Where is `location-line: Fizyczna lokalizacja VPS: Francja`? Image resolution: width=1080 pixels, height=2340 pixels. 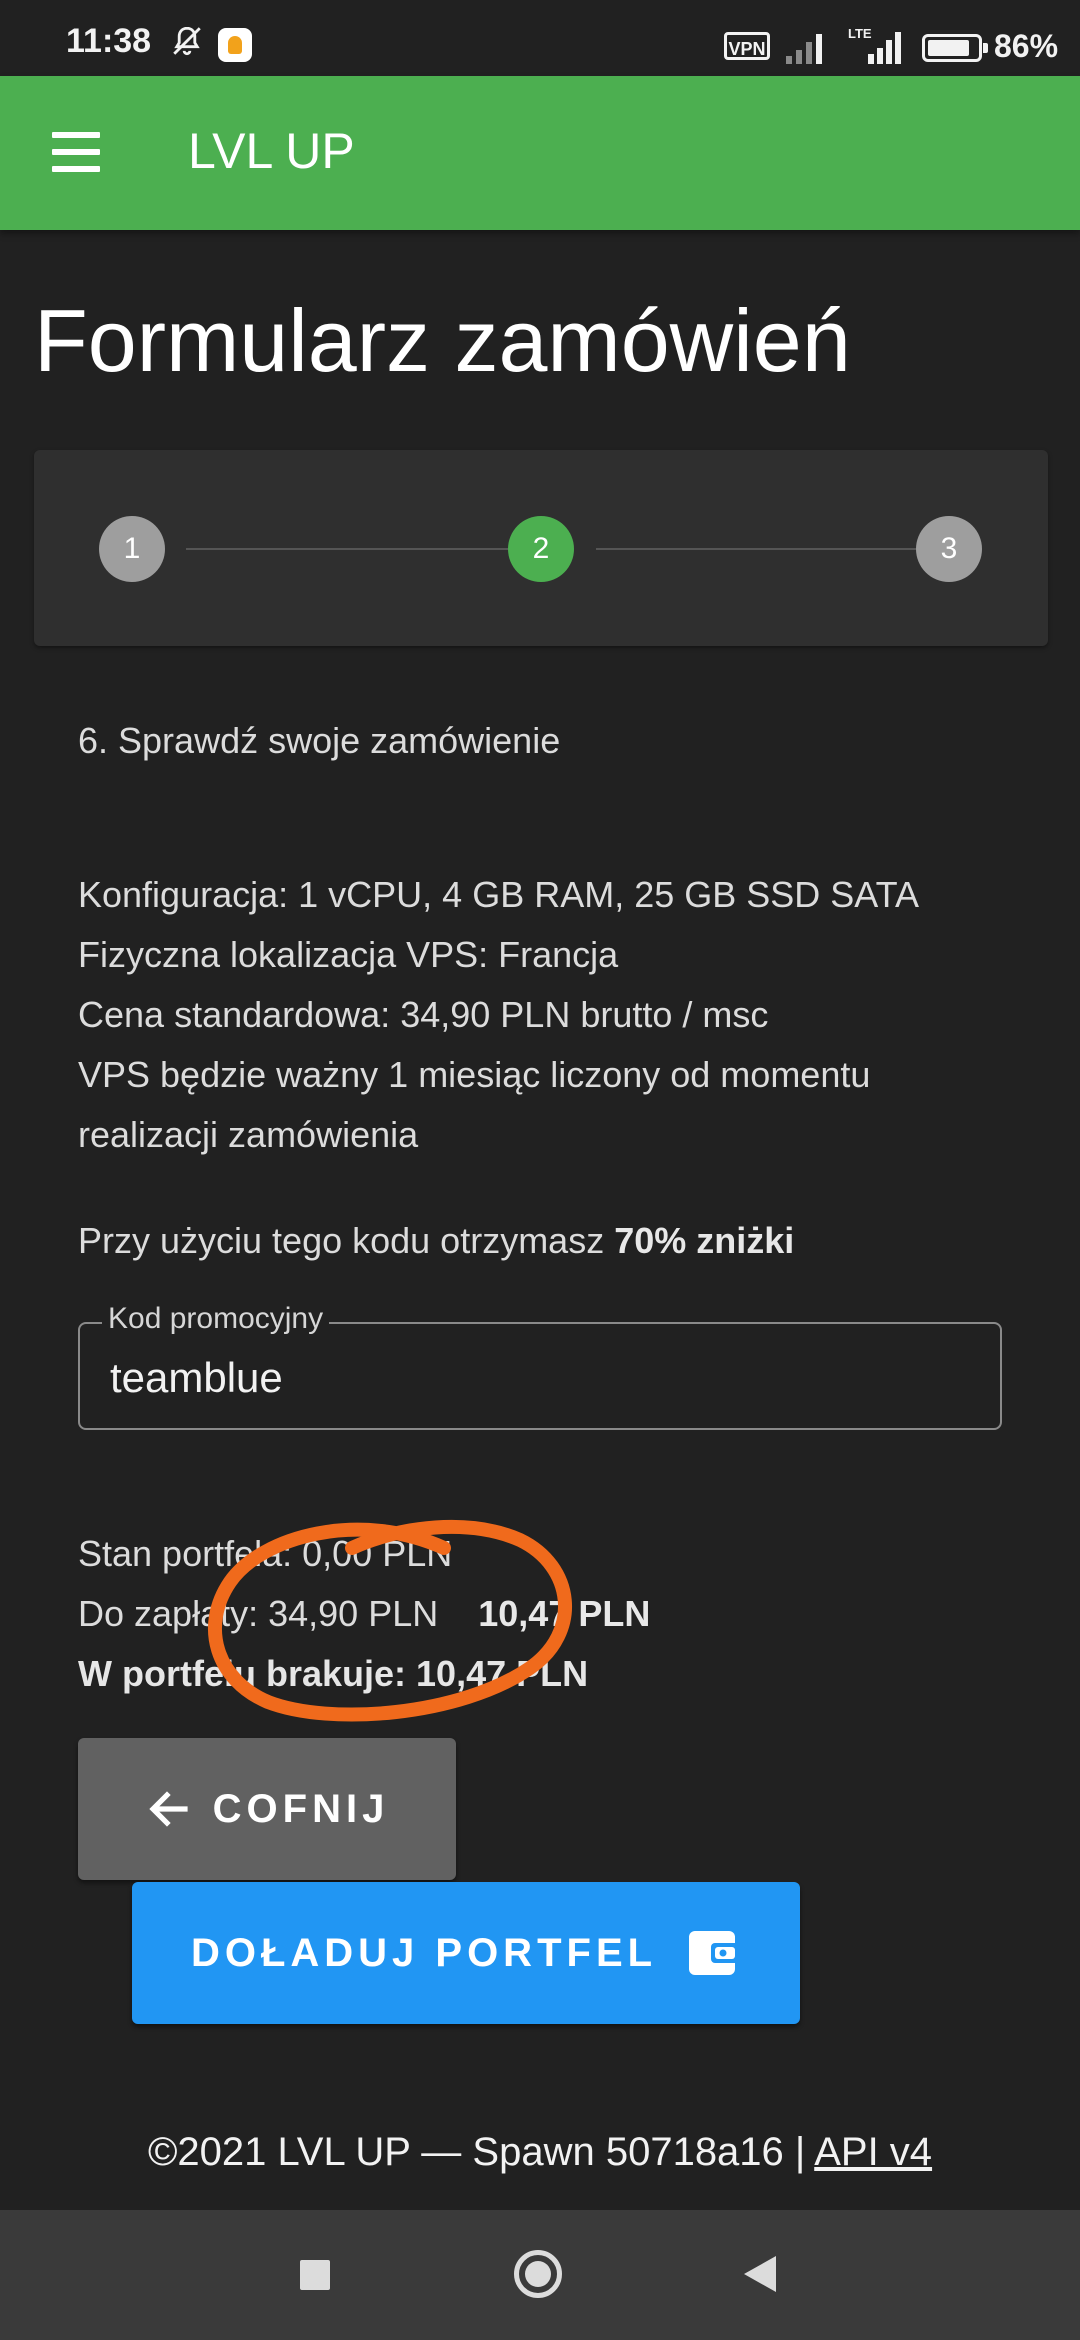 location-line: Fizyczna lokalizacja VPS: Francja is located at coordinates (348, 954).